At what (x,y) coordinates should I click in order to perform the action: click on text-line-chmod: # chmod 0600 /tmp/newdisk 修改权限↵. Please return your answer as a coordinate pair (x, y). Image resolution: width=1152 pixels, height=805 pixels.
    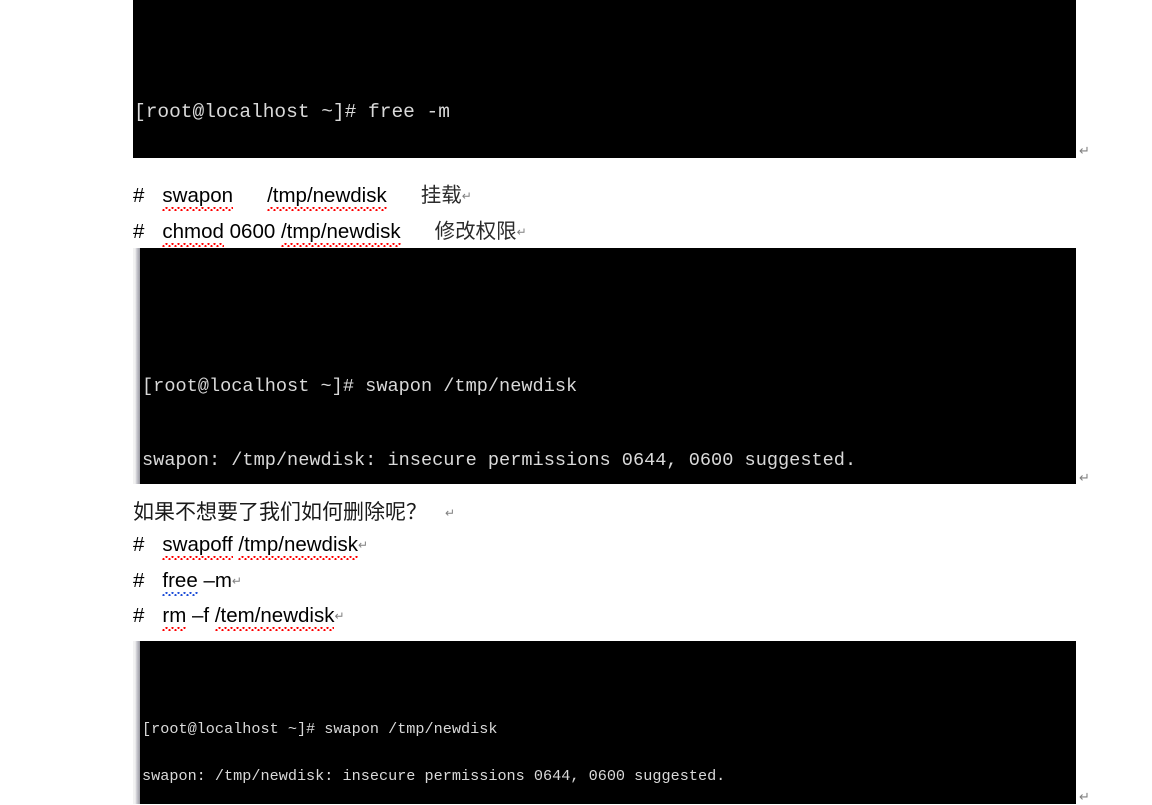
    Looking at the image, I should click on (330, 230).